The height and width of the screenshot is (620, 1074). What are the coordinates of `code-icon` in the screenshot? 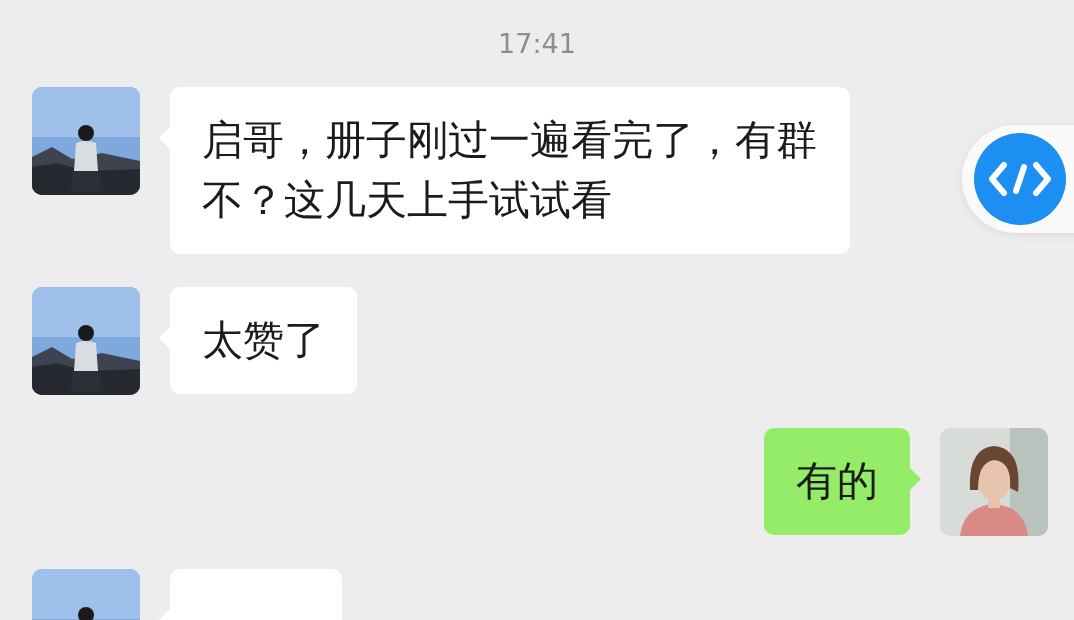 It's located at (1020, 179).